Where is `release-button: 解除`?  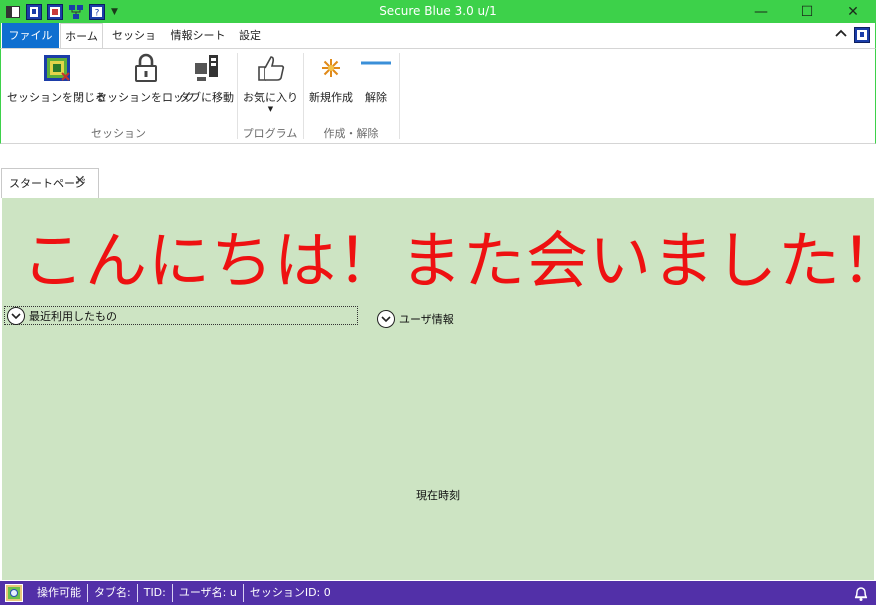
release-button: 解除 is located at coordinates (376, 79).